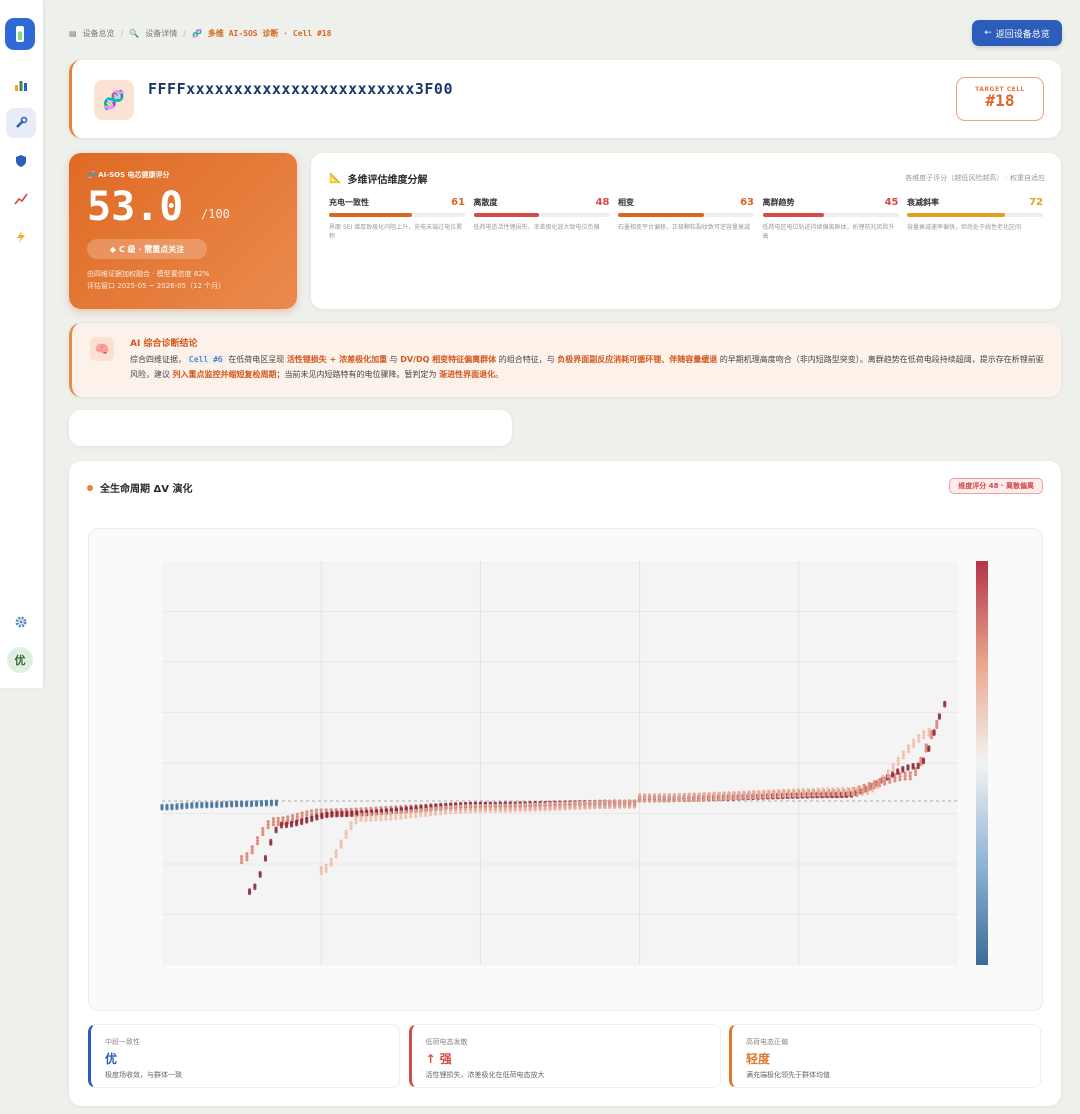 Image resolution: width=1080 pixels, height=1114 pixels. I want to click on back-to-overview-button: ← 返回设备总览, so click(1017, 33).